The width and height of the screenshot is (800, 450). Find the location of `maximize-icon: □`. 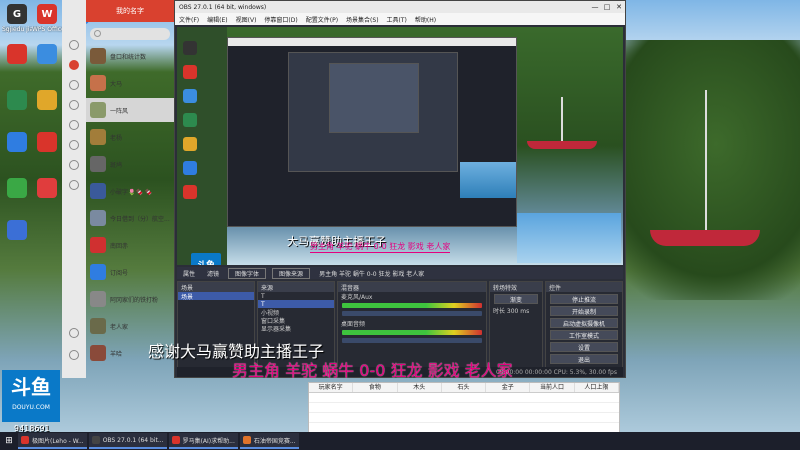

maximize-icon: □ is located at coordinates (607, 7).